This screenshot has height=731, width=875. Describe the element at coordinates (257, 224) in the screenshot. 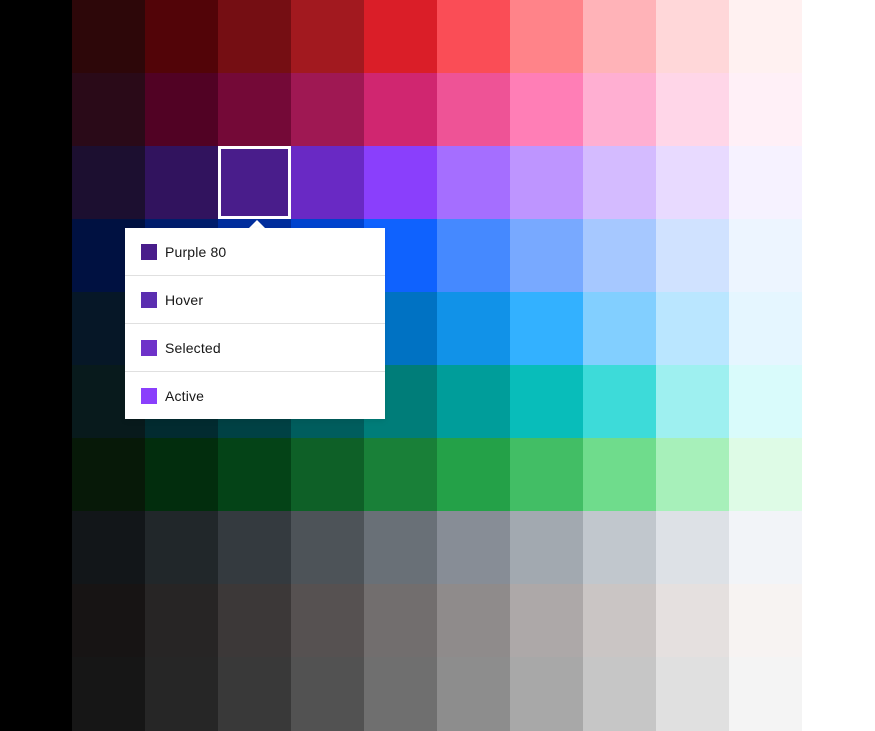

I see `tooltip-caret` at that location.